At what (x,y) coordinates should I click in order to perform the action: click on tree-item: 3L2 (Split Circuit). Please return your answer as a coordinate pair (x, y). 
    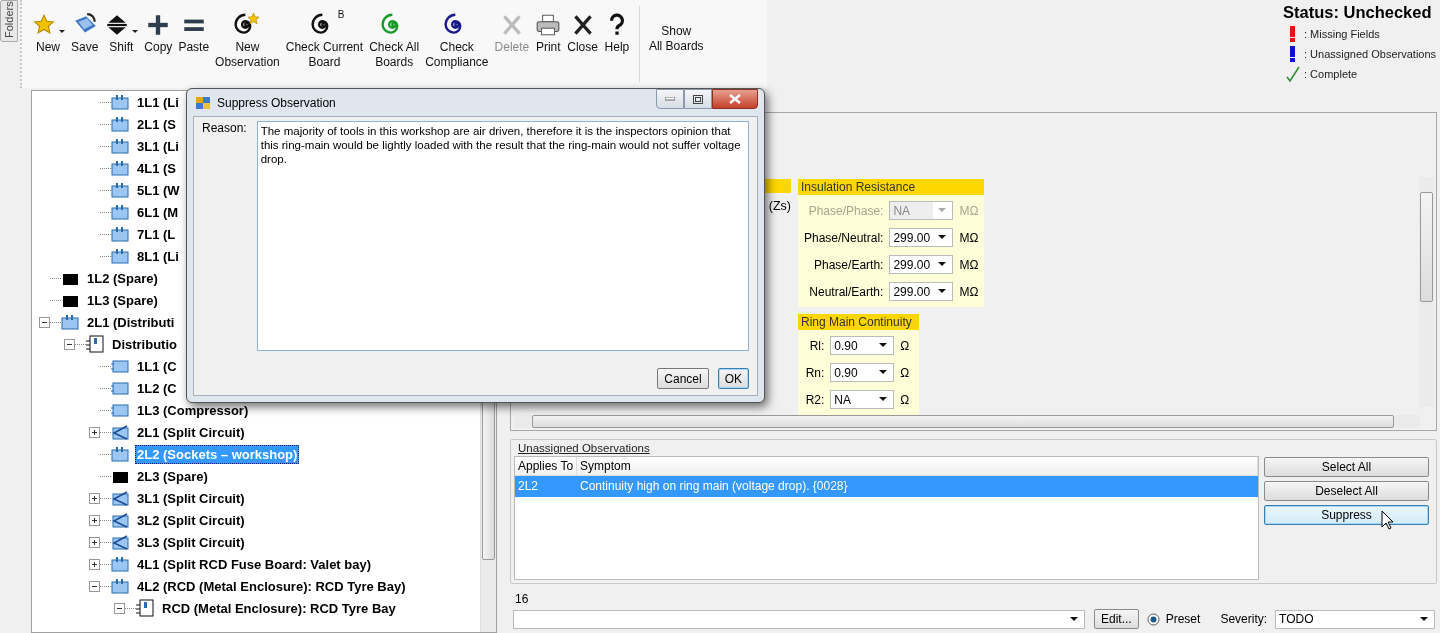
    Looking at the image, I should click on (191, 520).